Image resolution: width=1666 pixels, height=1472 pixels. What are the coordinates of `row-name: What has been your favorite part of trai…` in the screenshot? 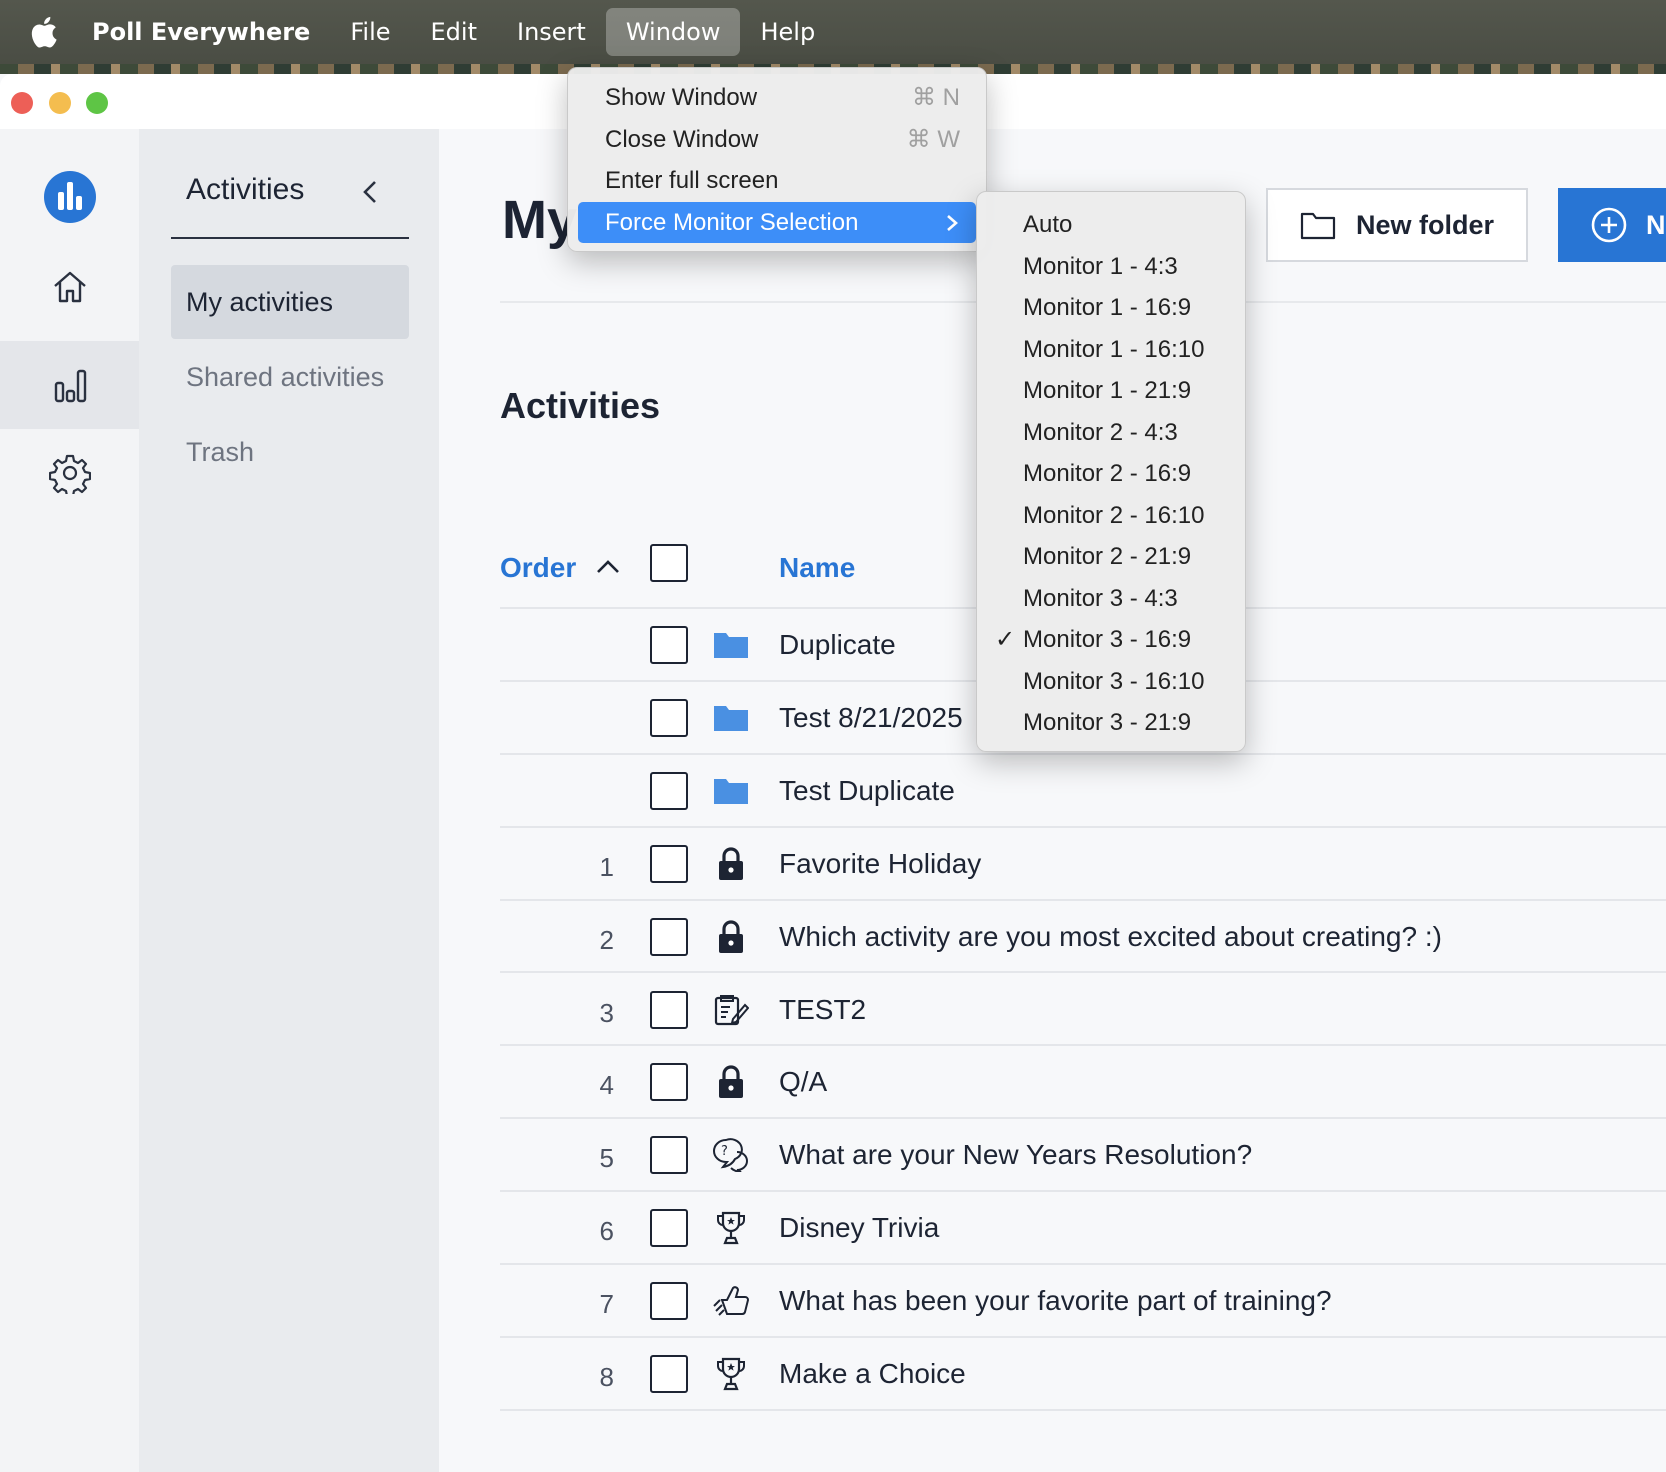 It's located at (1055, 1301).